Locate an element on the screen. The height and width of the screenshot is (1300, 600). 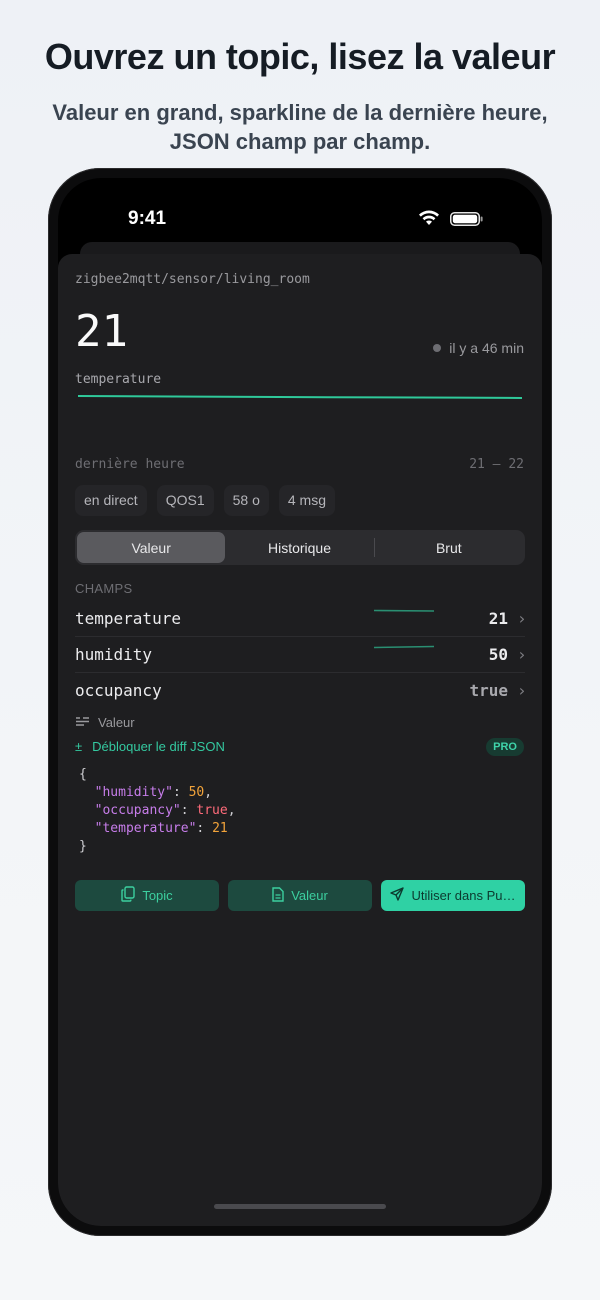
marketing-headline: Ouvrez un topic, lisez la valeur is located at coordinates (300, 56).